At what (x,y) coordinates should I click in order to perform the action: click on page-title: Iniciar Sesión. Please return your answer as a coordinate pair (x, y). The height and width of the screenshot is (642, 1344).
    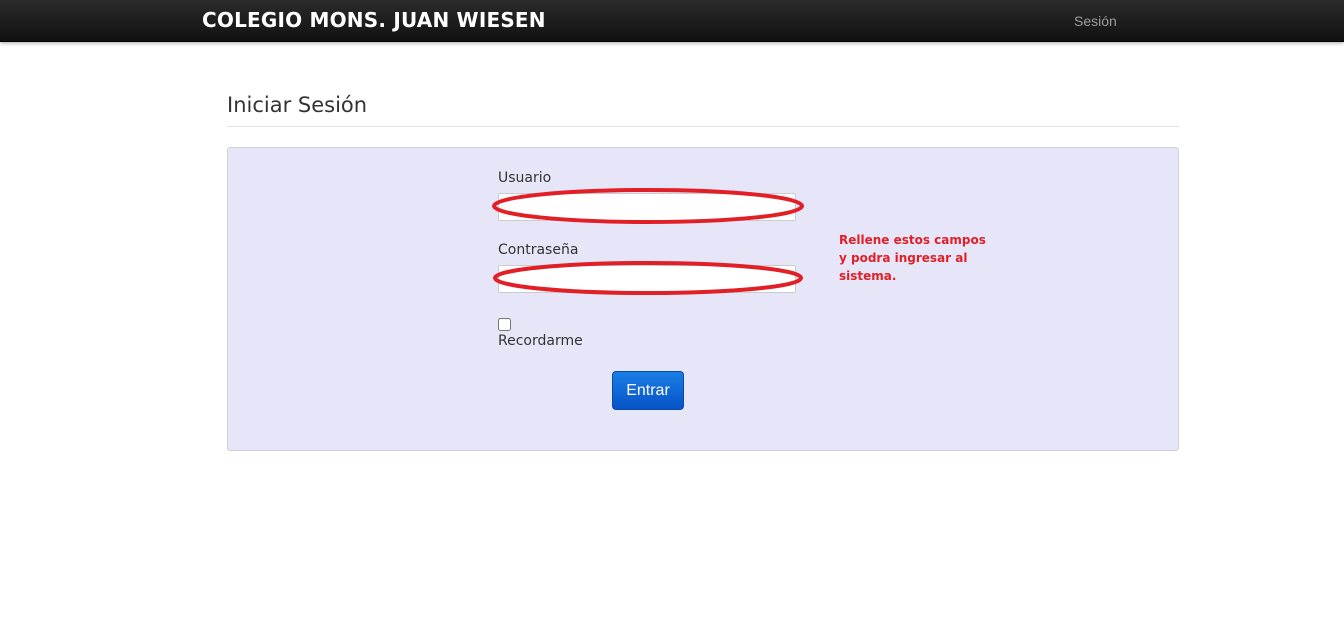
    Looking at the image, I should click on (297, 105).